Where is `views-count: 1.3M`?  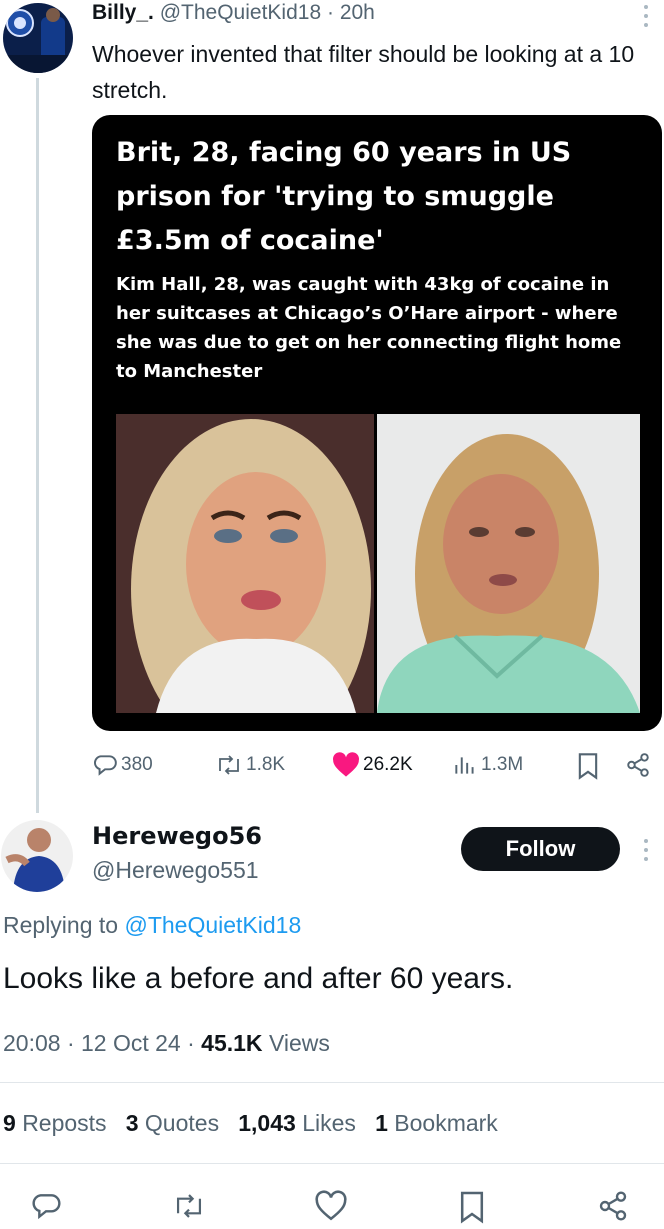 views-count: 1.3M is located at coordinates (502, 764).